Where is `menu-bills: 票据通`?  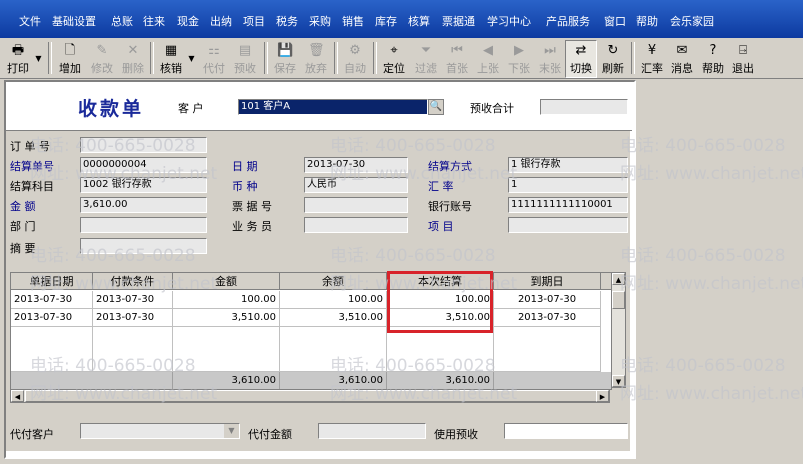 menu-bills: 票据通 is located at coordinates (458, 21).